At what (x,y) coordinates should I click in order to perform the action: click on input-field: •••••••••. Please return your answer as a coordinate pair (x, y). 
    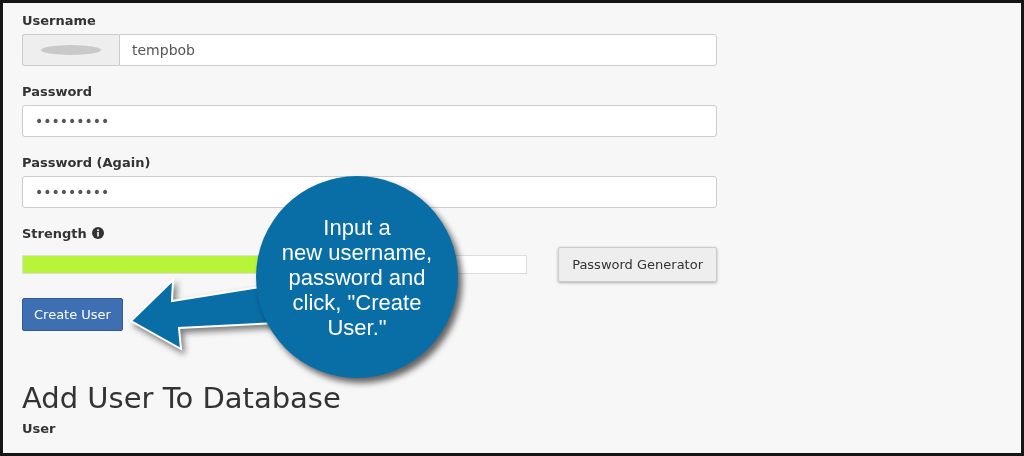
    Looking at the image, I should click on (369, 121).